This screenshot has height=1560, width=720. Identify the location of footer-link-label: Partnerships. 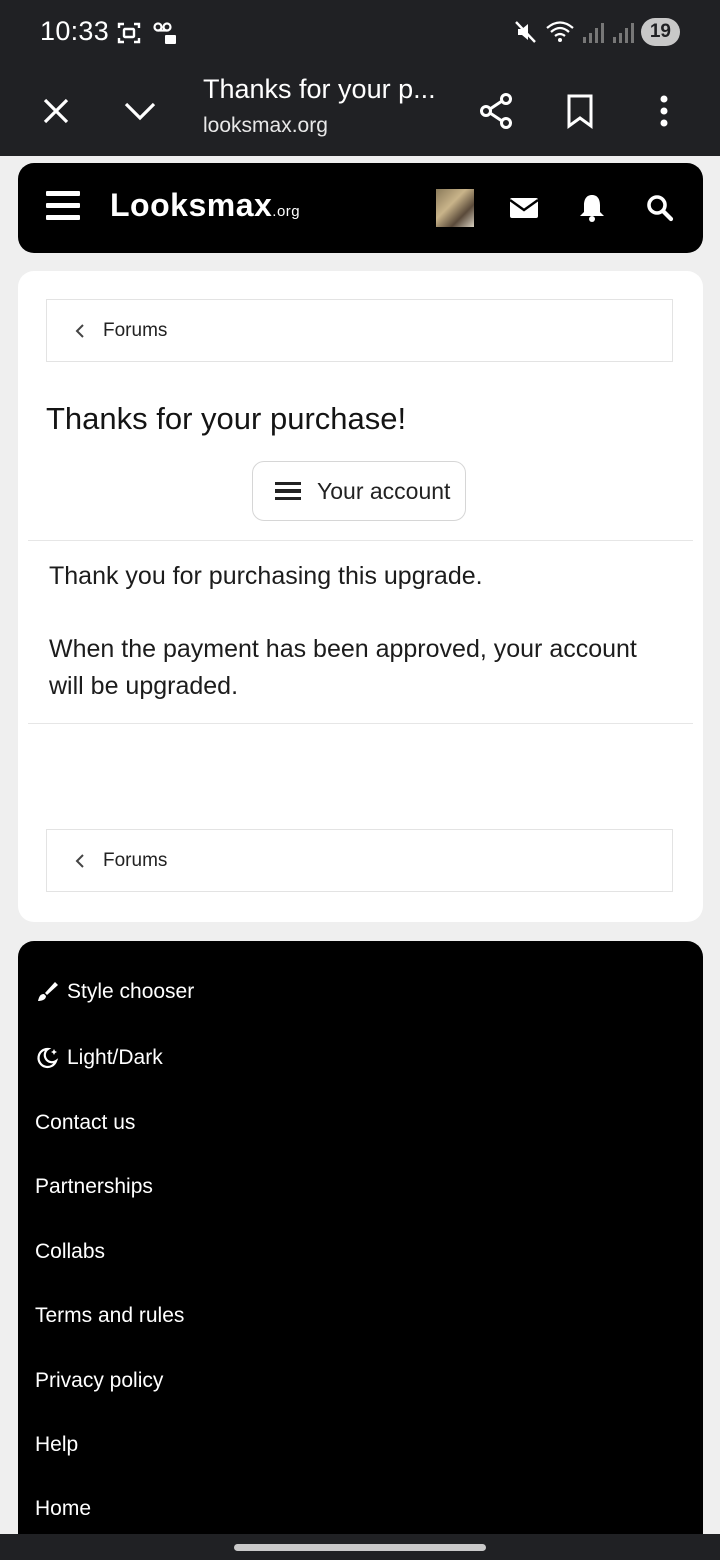
(94, 1186).